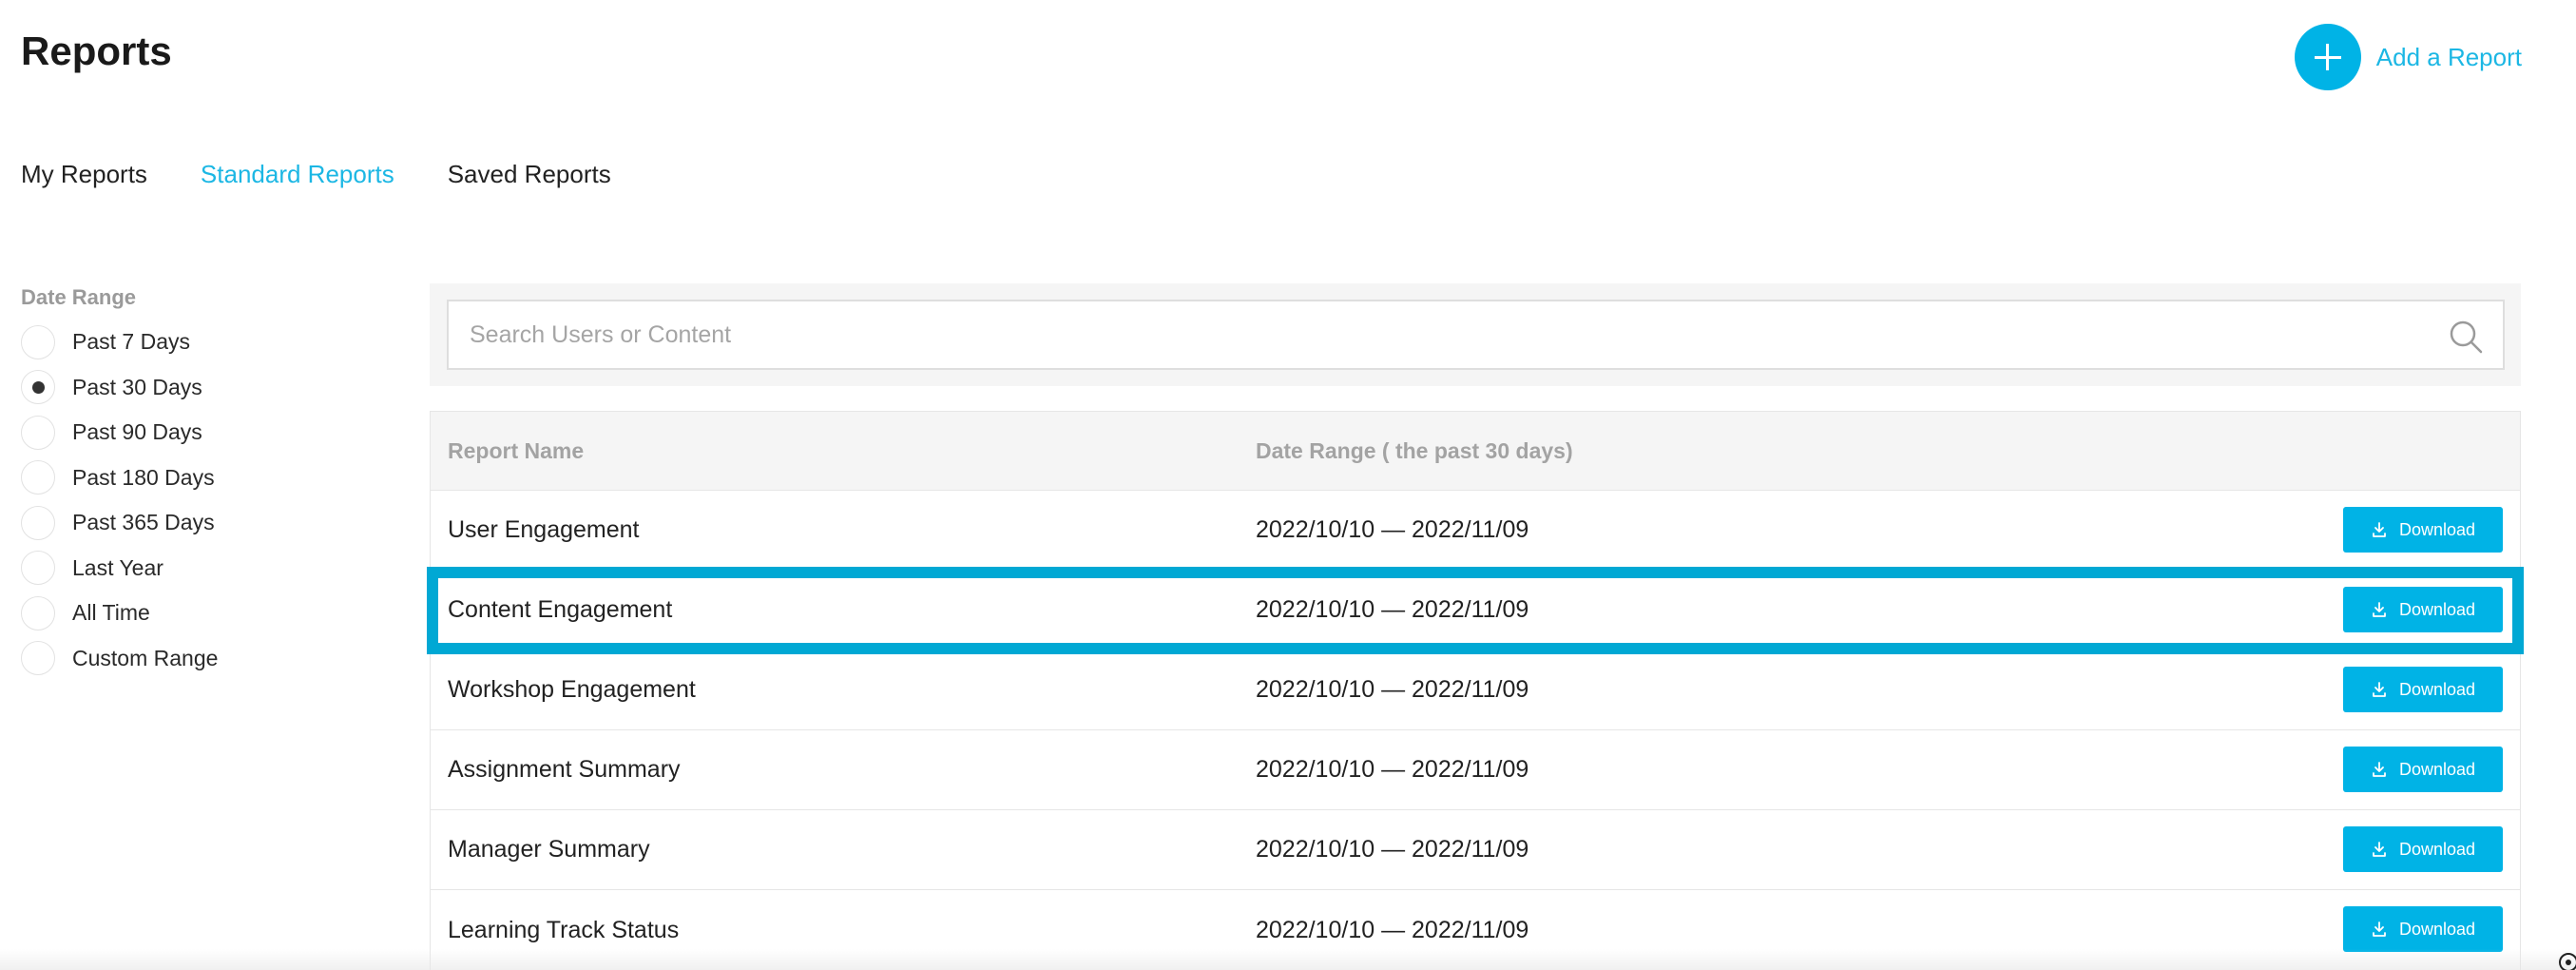 This screenshot has width=2576, height=970. Describe the element at coordinates (564, 929) in the screenshot. I see `report-name: Learning Track Status` at that location.